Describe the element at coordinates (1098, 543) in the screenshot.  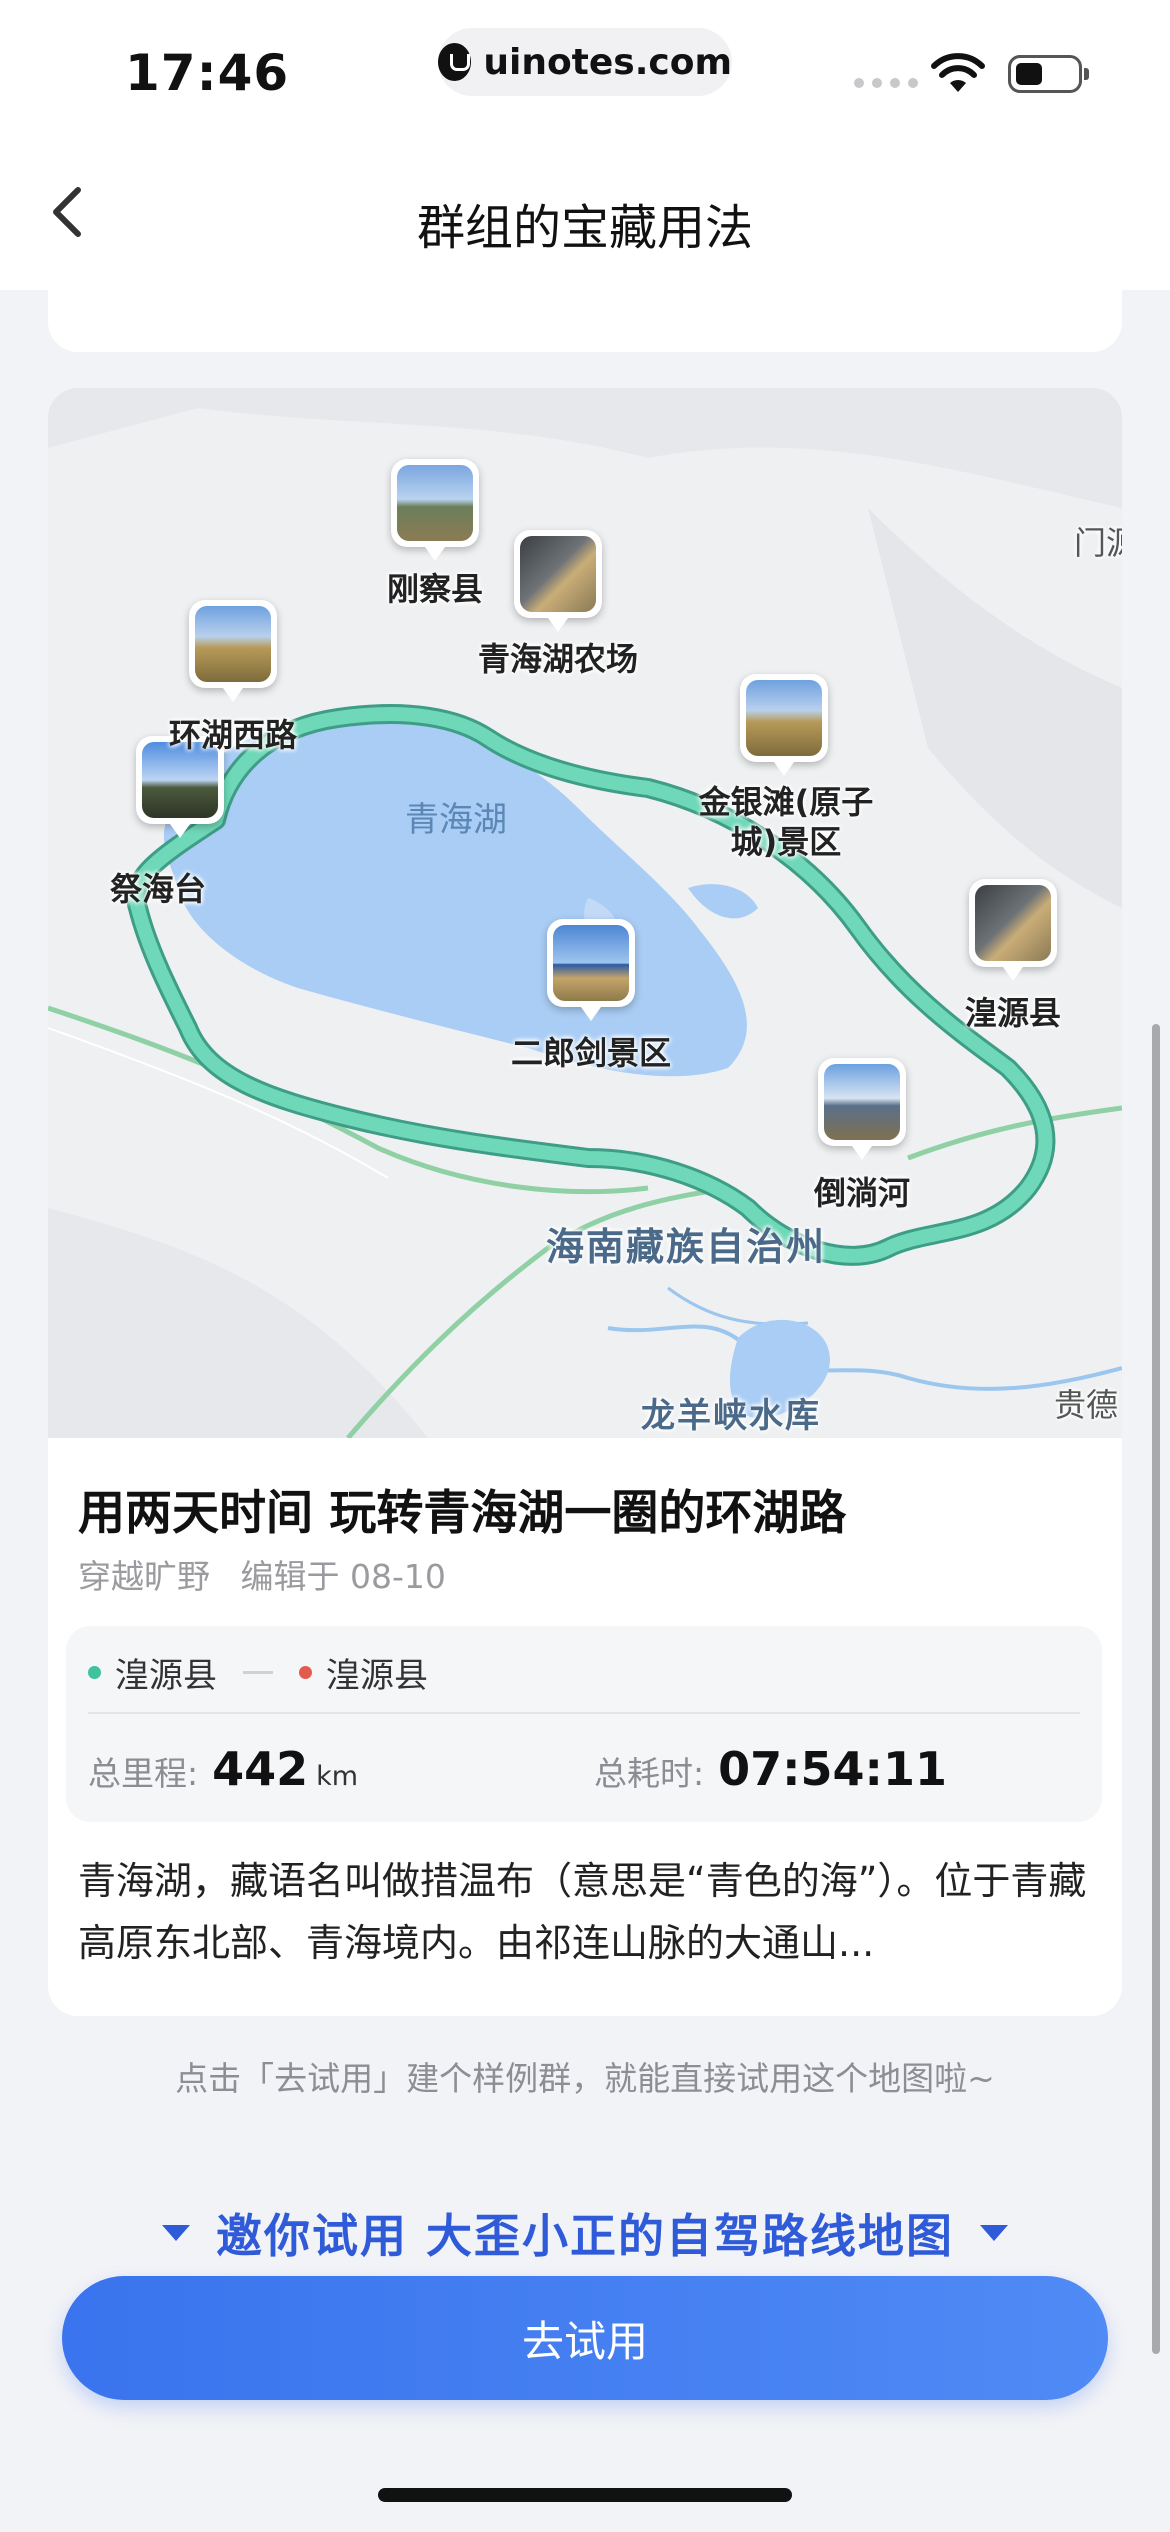
I see `edge-place-label: 门源` at that location.